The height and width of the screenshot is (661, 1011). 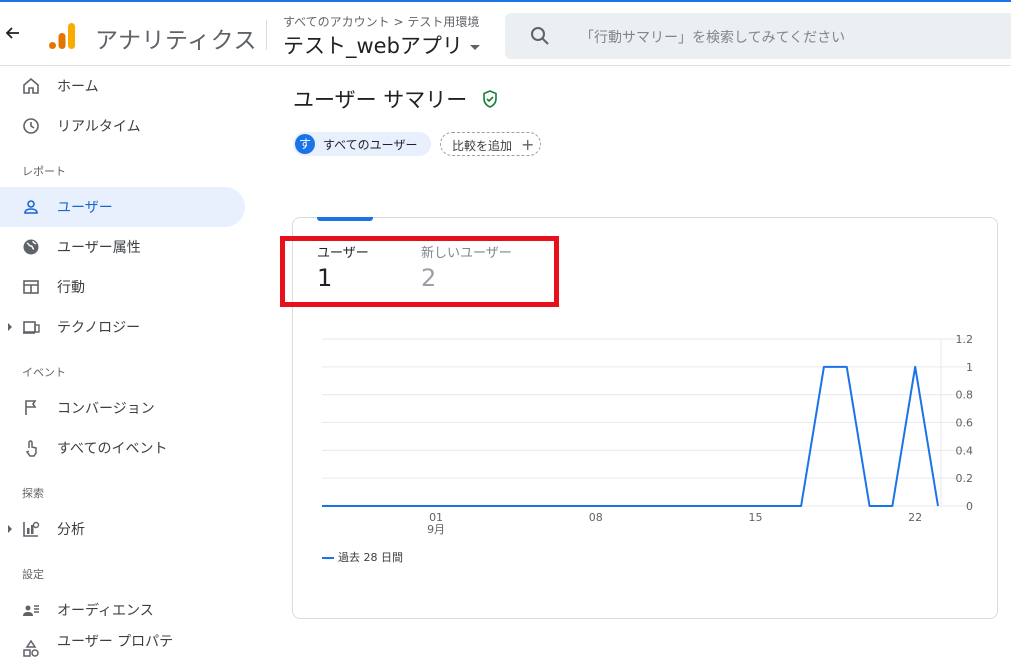 I want to click on sidebar-item-home: ホーム, so click(x=122, y=86).